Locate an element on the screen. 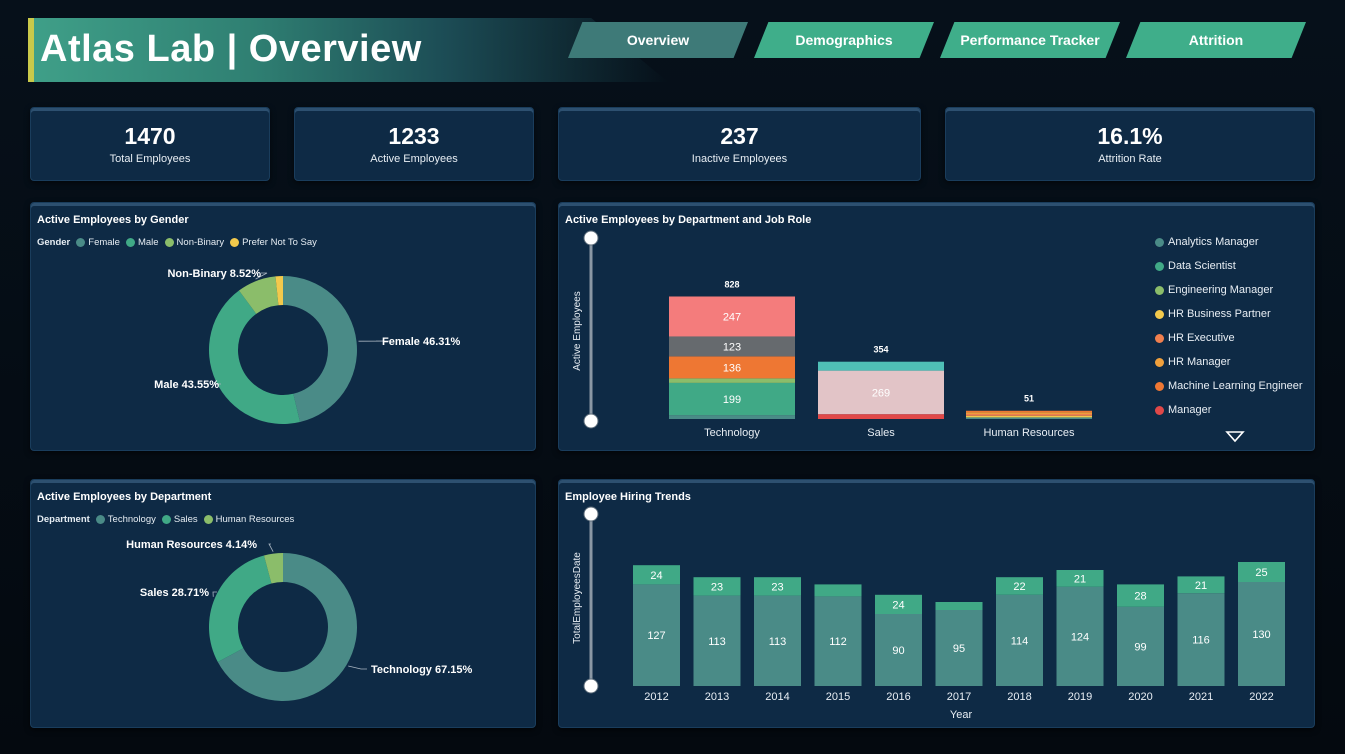  y-axis-label: Active Employees is located at coordinates (577, 330).